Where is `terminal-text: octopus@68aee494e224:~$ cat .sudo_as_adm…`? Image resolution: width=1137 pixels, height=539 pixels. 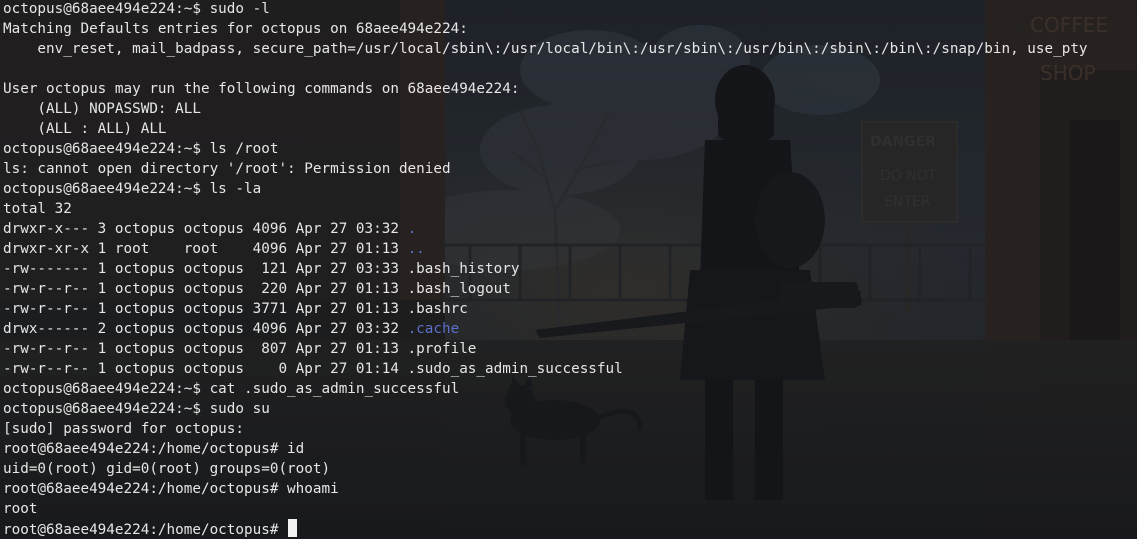 terminal-text: octopus@68aee494e224:~$ cat .sudo_as_adm… is located at coordinates (231, 389).